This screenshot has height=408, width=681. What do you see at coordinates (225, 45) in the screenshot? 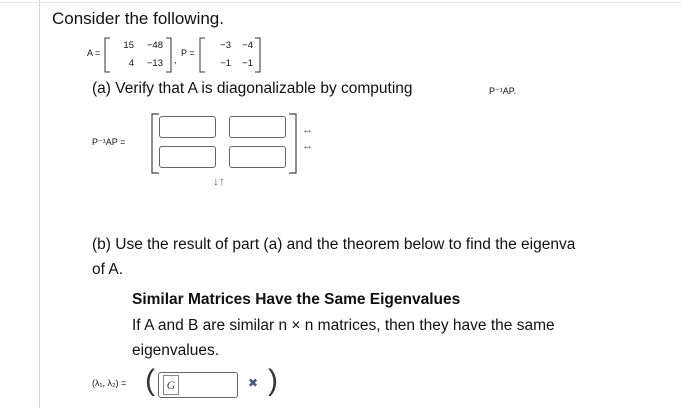
I see `matrix-p-cell-11: −3` at bounding box center [225, 45].